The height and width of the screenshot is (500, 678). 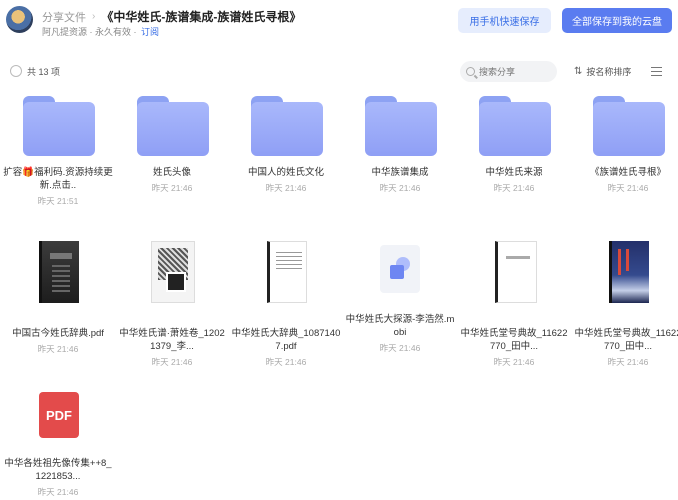 I want to click on file-name: 中国人的姓氏文化, so click(x=285, y=172).